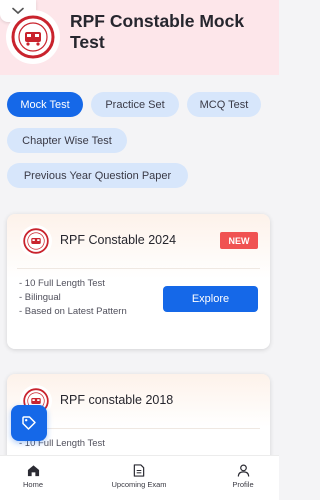  Describe the element at coordinates (67, 140) in the screenshot. I see `tab-chapter-wise-test: Chapter Wise Test` at that location.